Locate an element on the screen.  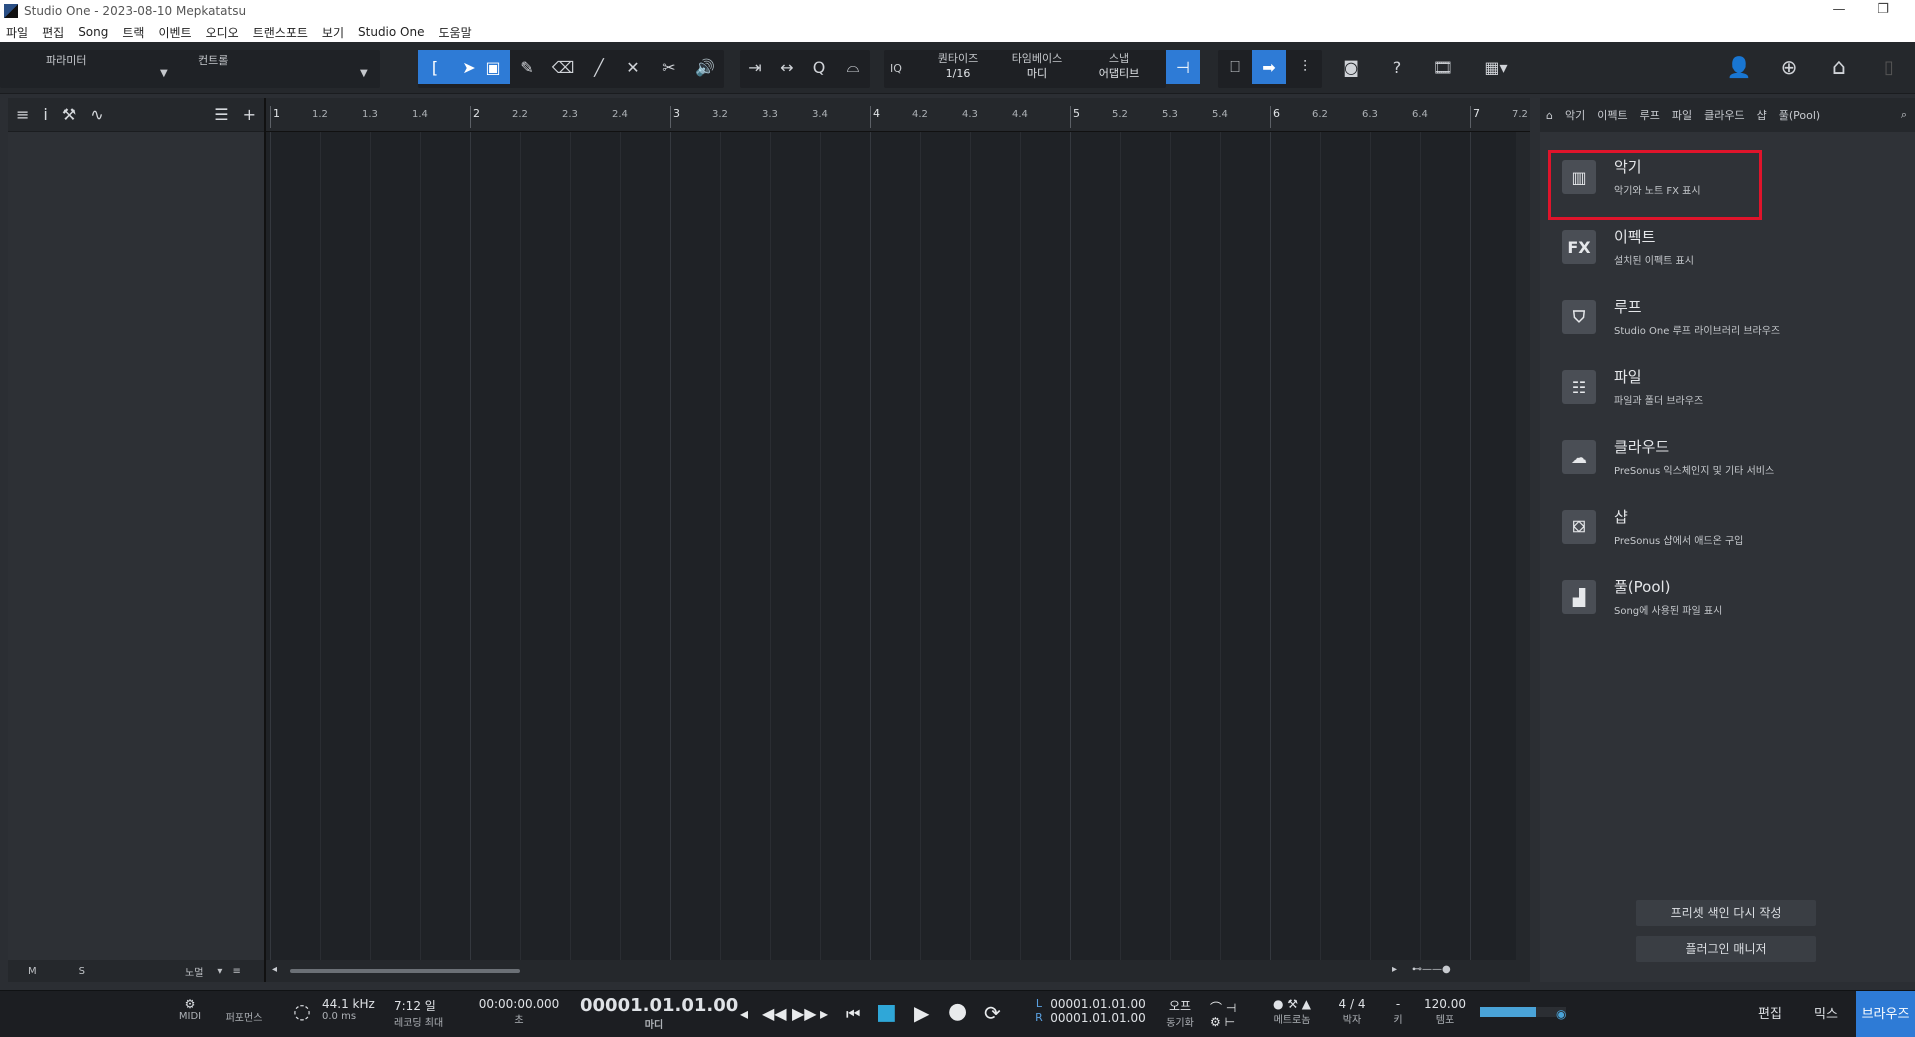
global-solo-button: S is located at coordinates (82, 971).